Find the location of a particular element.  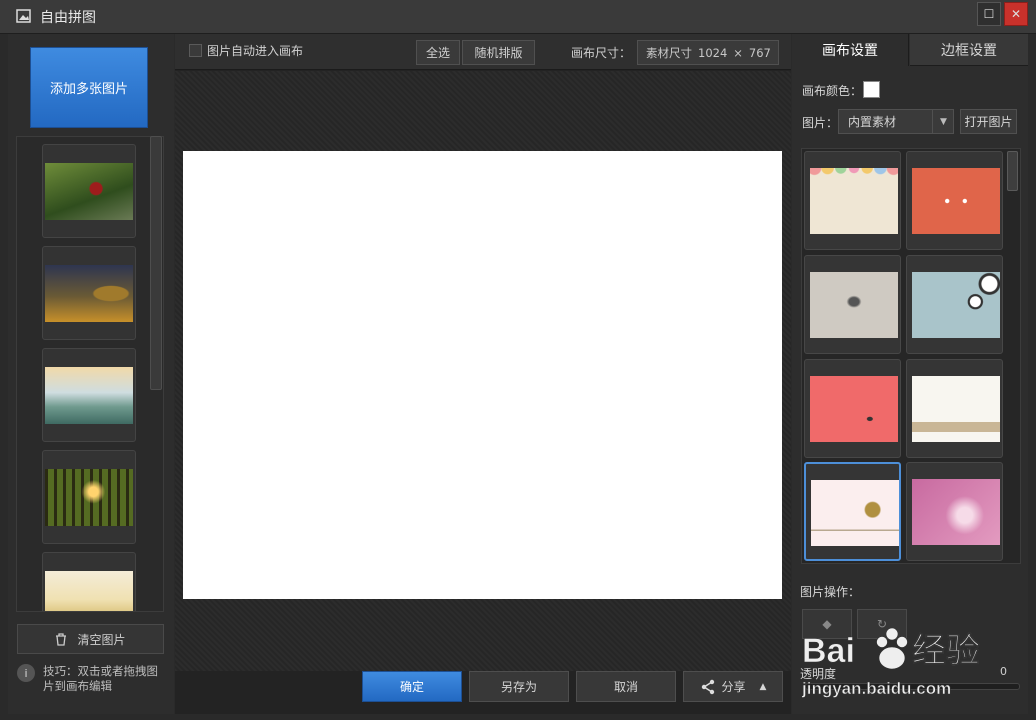

close-icon: ✕ is located at coordinates (1016, 14).